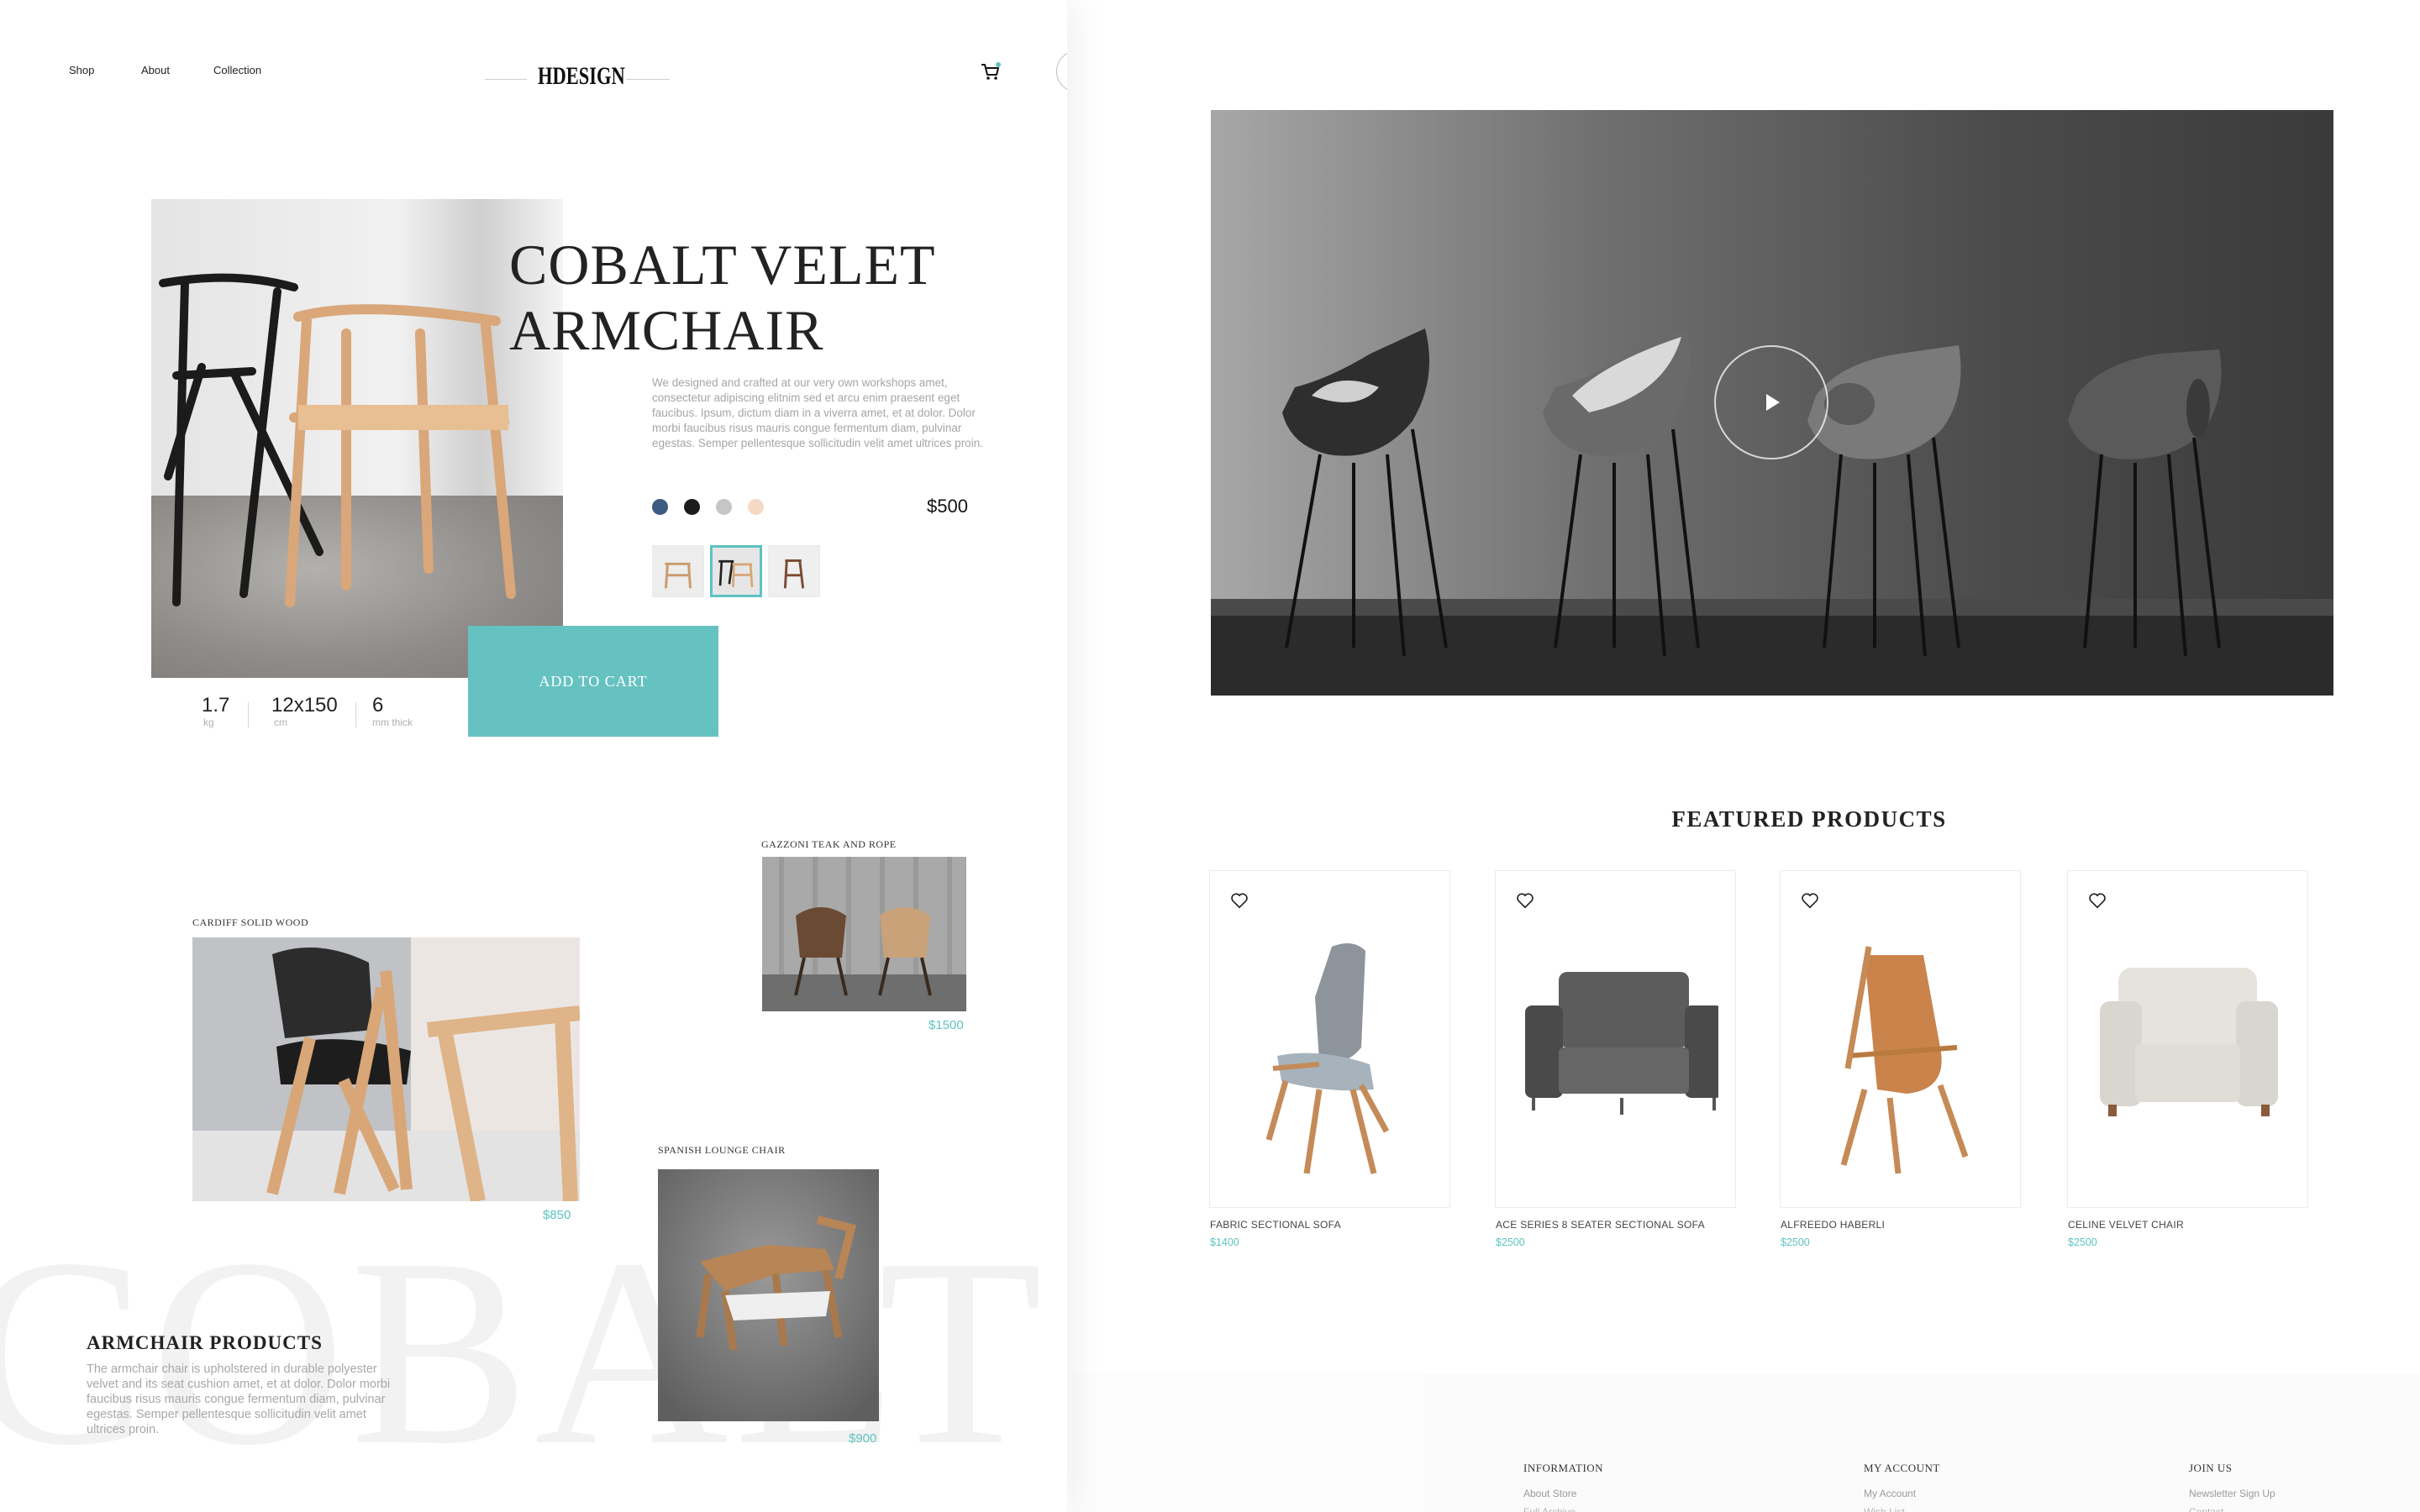 Image resolution: width=2420 pixels, height=1512 pixels. Describe the element at coordinates (1890, 1493) in the screenshot. I see `footer-link-my-account: My Account` at that location.